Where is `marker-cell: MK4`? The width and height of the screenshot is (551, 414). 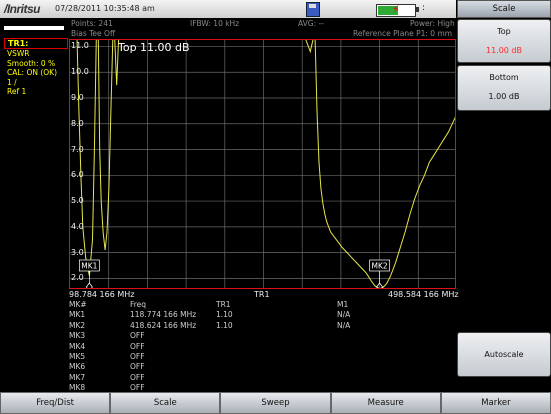
marker-cell: MK4 is located at coordinates (77, 346).